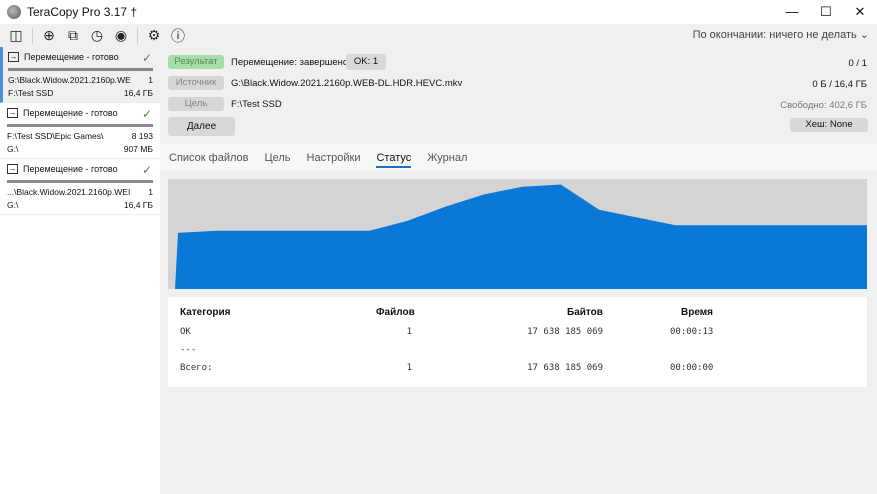 This screenshot has height=494, width=877. I want to click on gear-icon: ⚙, so click(154, 35).